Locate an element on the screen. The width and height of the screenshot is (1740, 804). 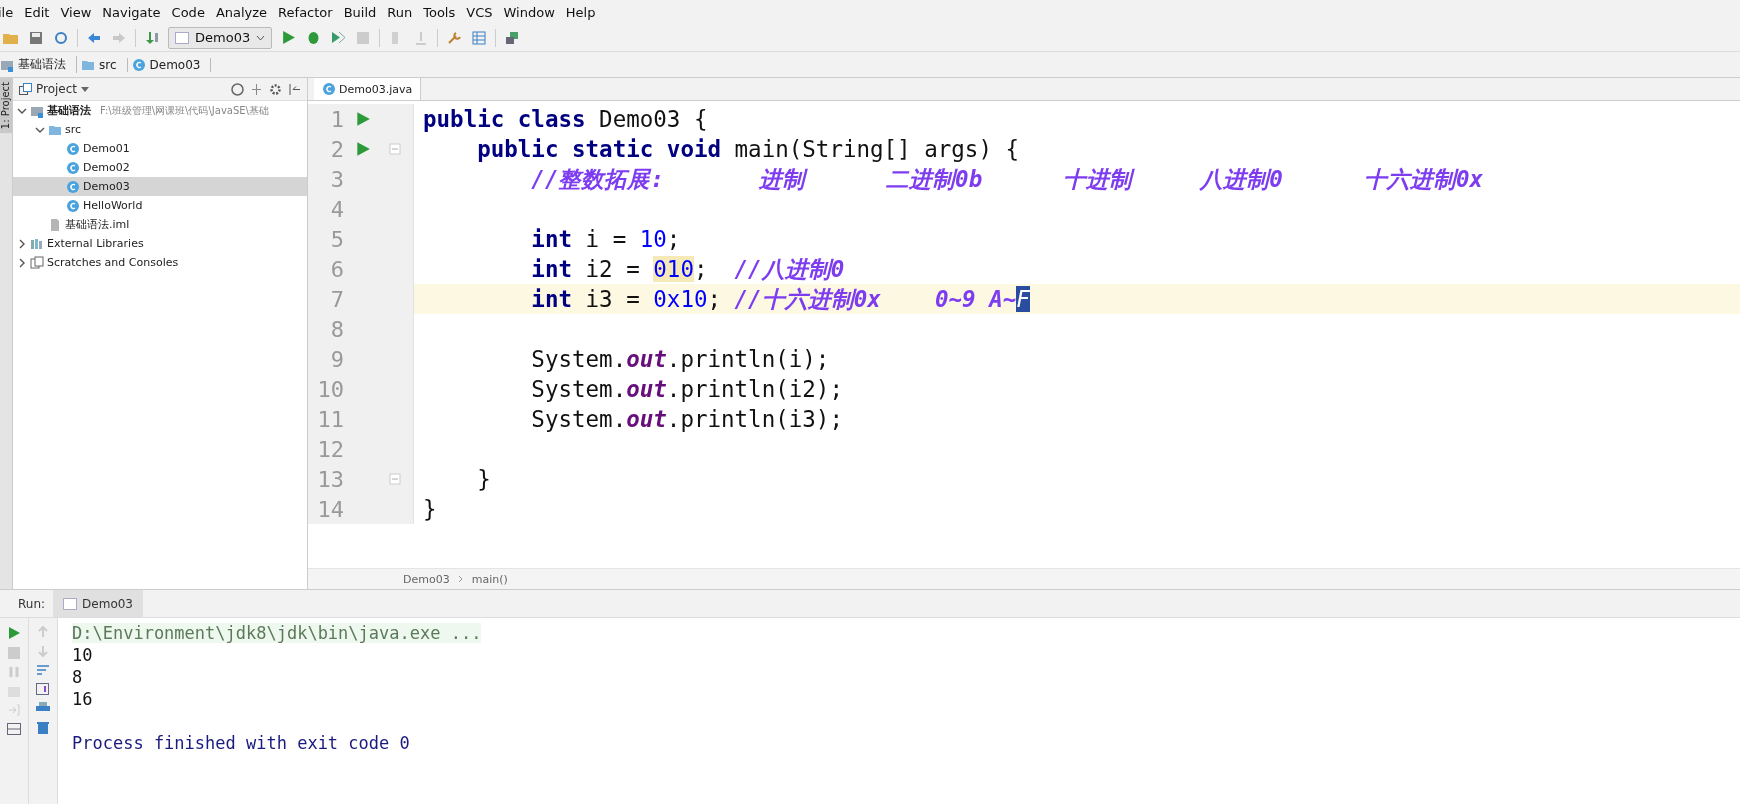
menu-item: Analyze is located at coordinates (245, 12).